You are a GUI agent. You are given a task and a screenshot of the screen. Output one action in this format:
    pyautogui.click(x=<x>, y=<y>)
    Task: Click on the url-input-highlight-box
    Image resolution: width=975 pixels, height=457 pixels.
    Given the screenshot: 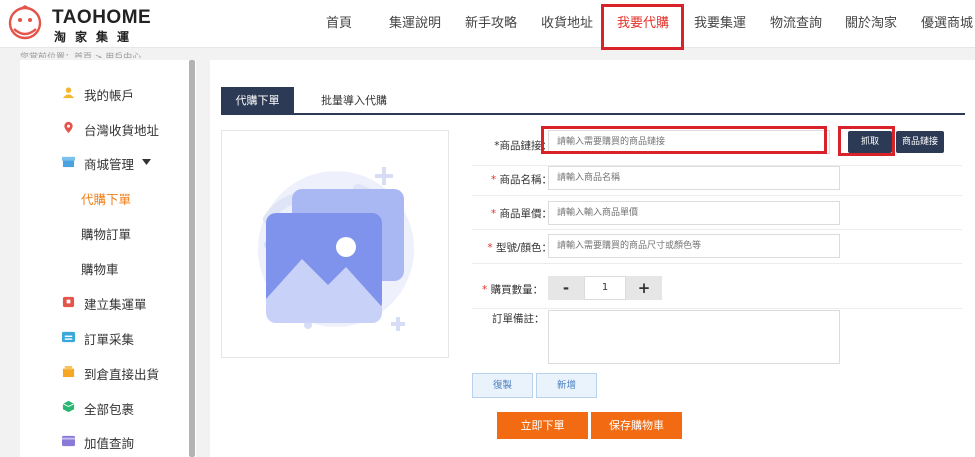 What is the action you would take?
    pyautogui.click(x=684, y=140)
    